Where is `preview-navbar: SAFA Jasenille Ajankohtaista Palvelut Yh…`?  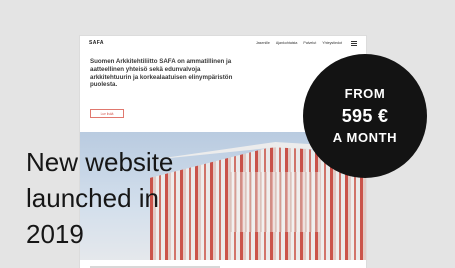
preview-navbar: SAFA Jasenille Ajankohtaista Palvelut Yh… is located at coordinates (223, 43).